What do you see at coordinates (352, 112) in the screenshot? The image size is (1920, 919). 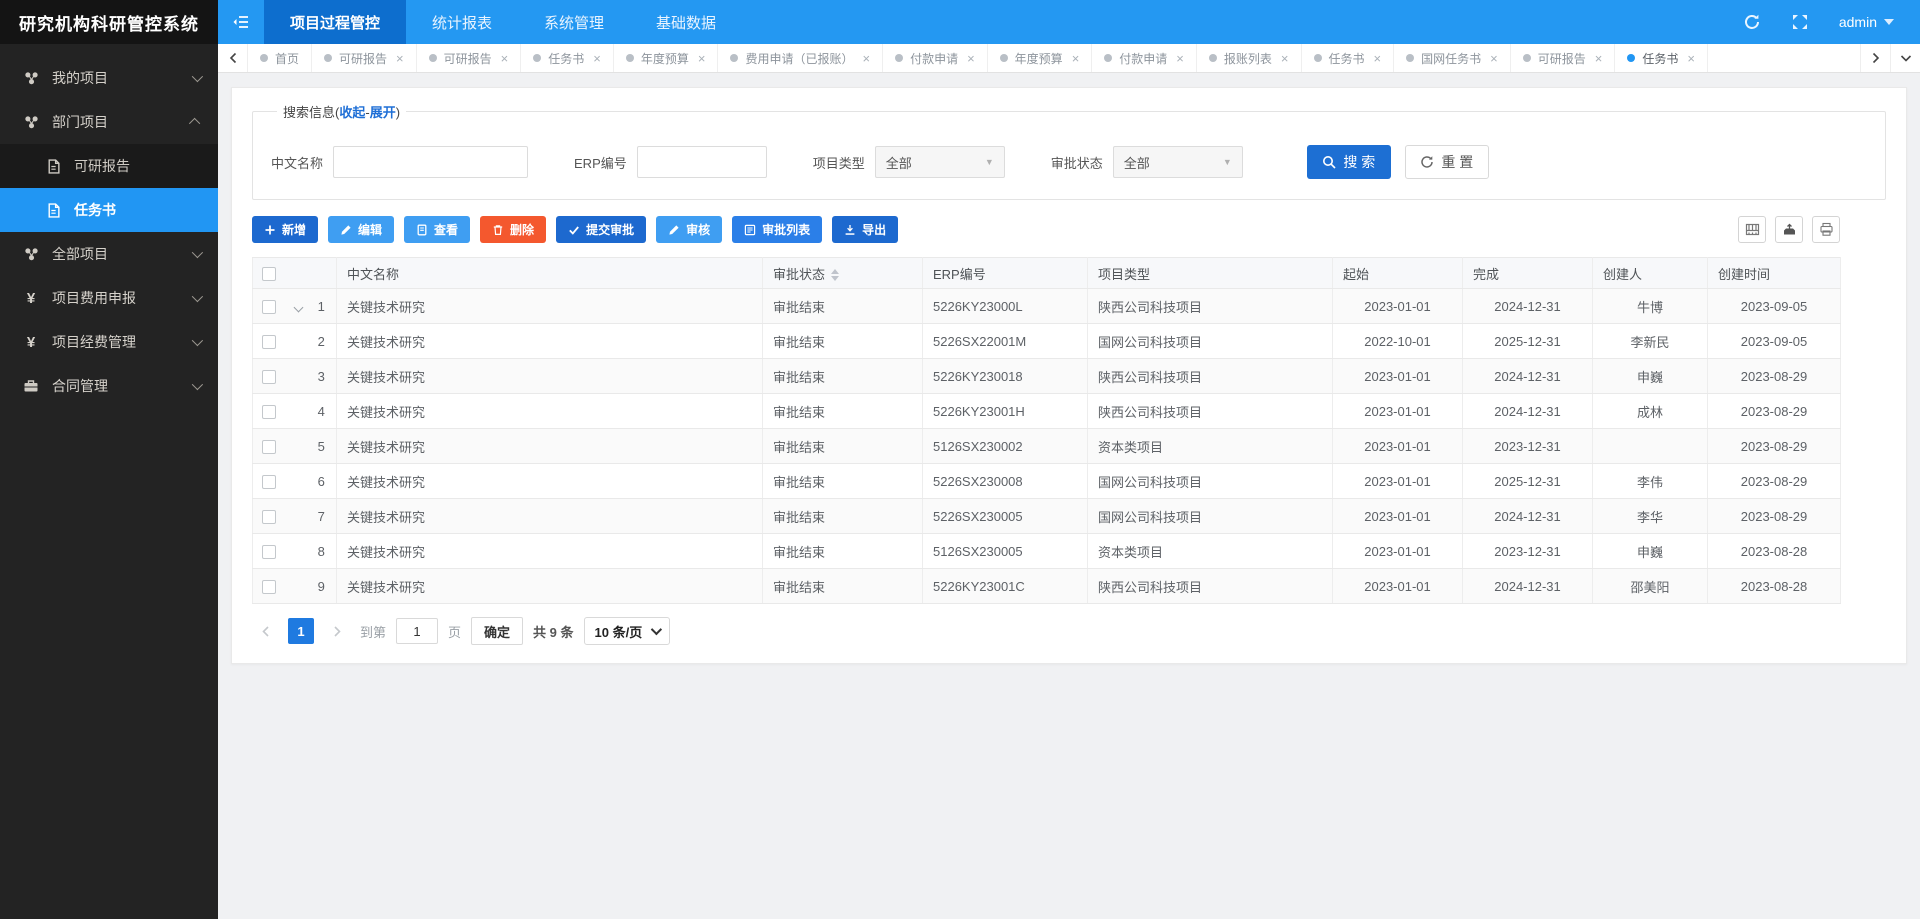 I see `collapse-link: 收起` at bounding box center [352, 112].